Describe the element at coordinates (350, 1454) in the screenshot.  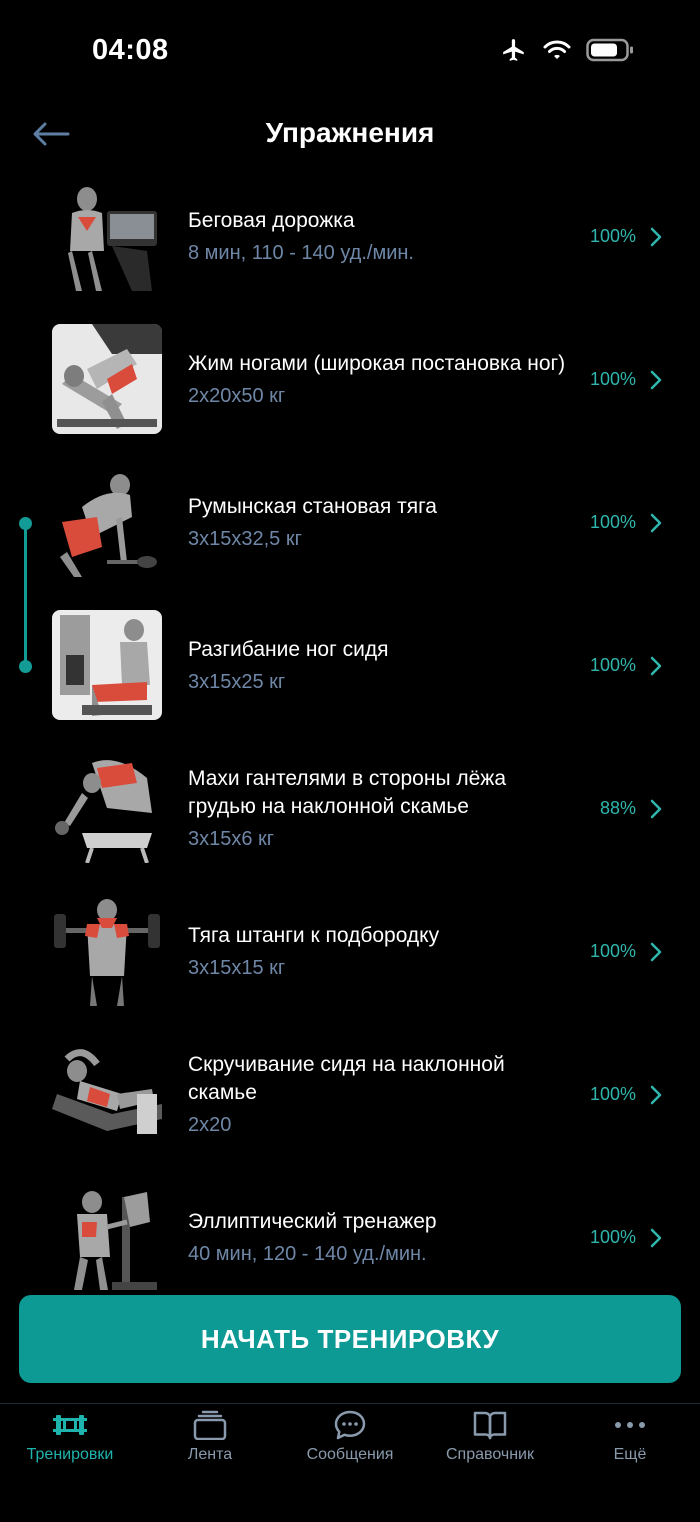
I see `tab-label: Сообщения` at that location.